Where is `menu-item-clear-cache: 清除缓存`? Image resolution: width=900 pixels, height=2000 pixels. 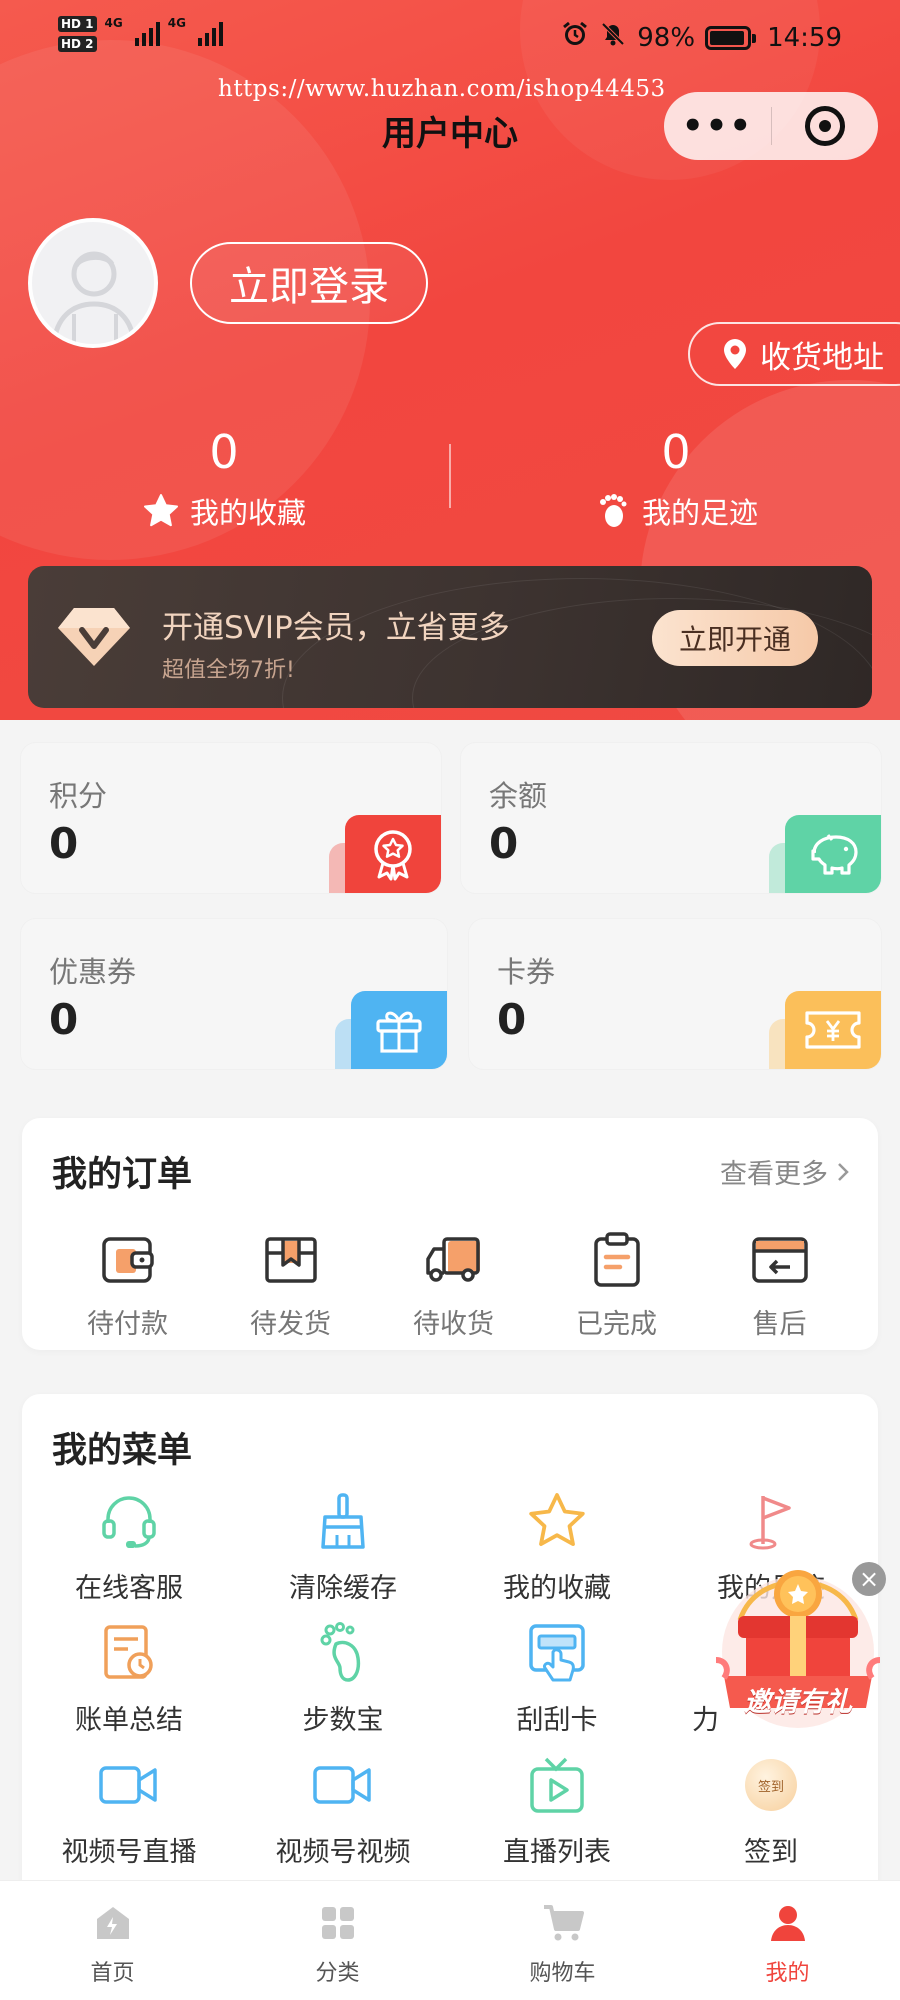 menu-item-clear-cache: 清除缓存 is located at coordinates (343, 1552).